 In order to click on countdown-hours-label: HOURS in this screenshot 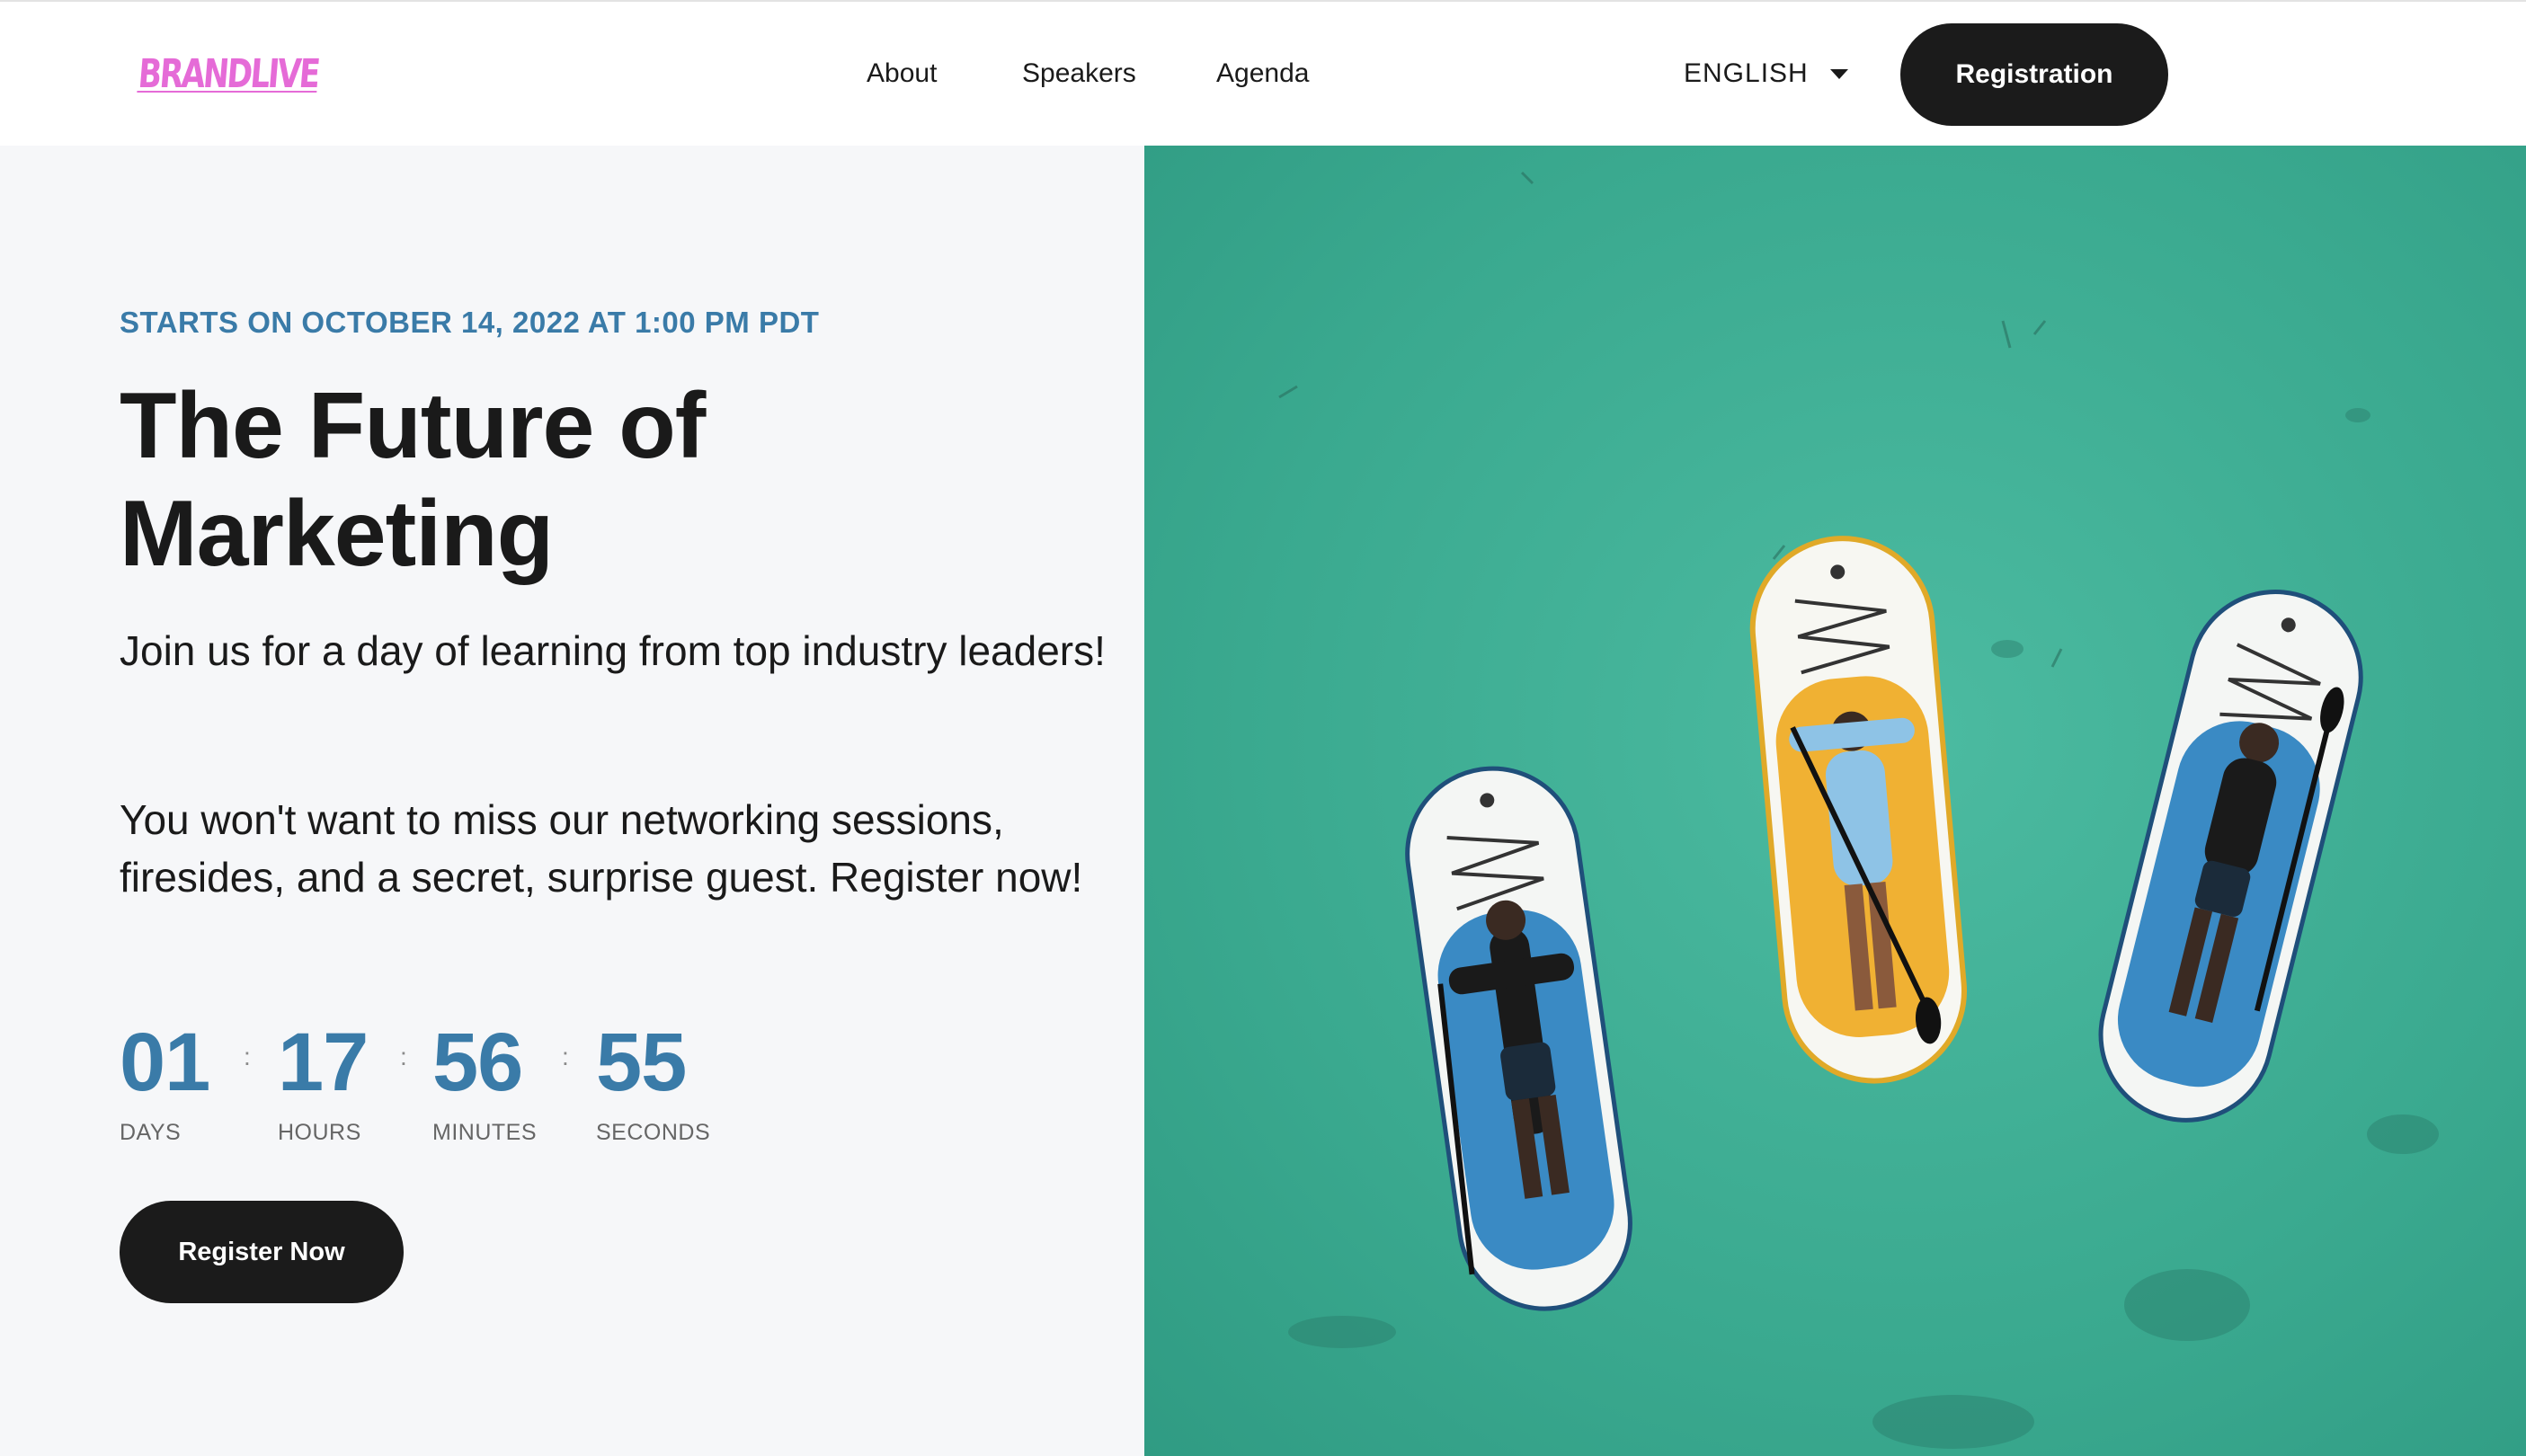, I will do `click(319, 1132)`.